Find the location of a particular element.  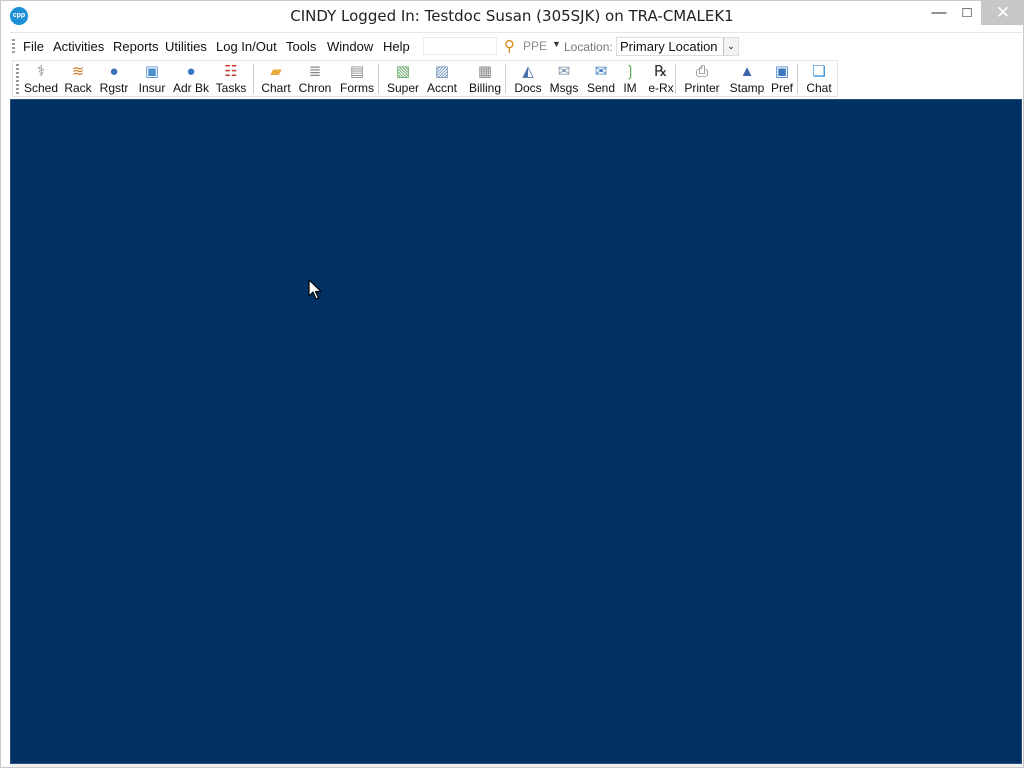

menu-help: Help is located at coordinates (396, 46).